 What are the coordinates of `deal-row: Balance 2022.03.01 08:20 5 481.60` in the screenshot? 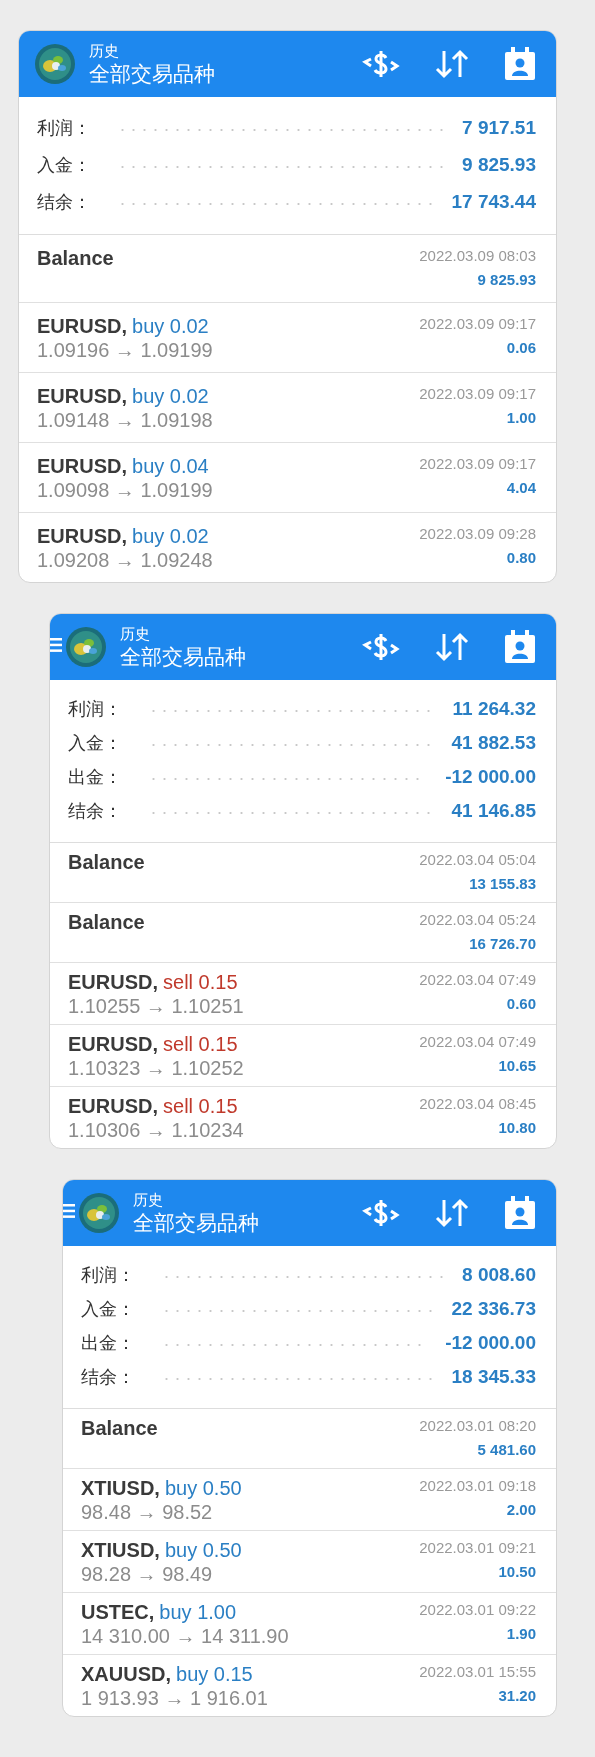 It's located at (309, 1439).